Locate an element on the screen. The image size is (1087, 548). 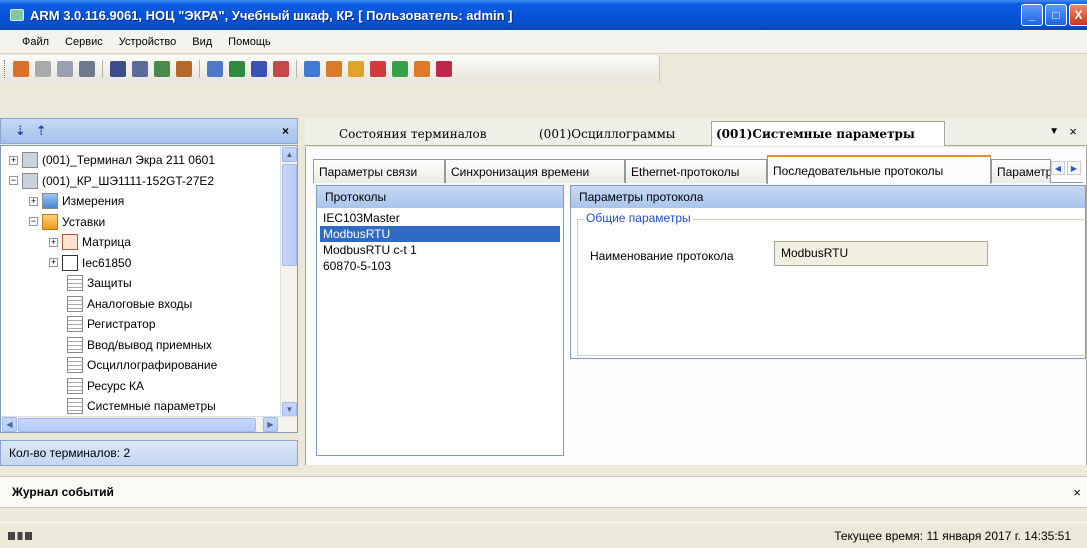
table-icon is located at coordinates (140, 69).